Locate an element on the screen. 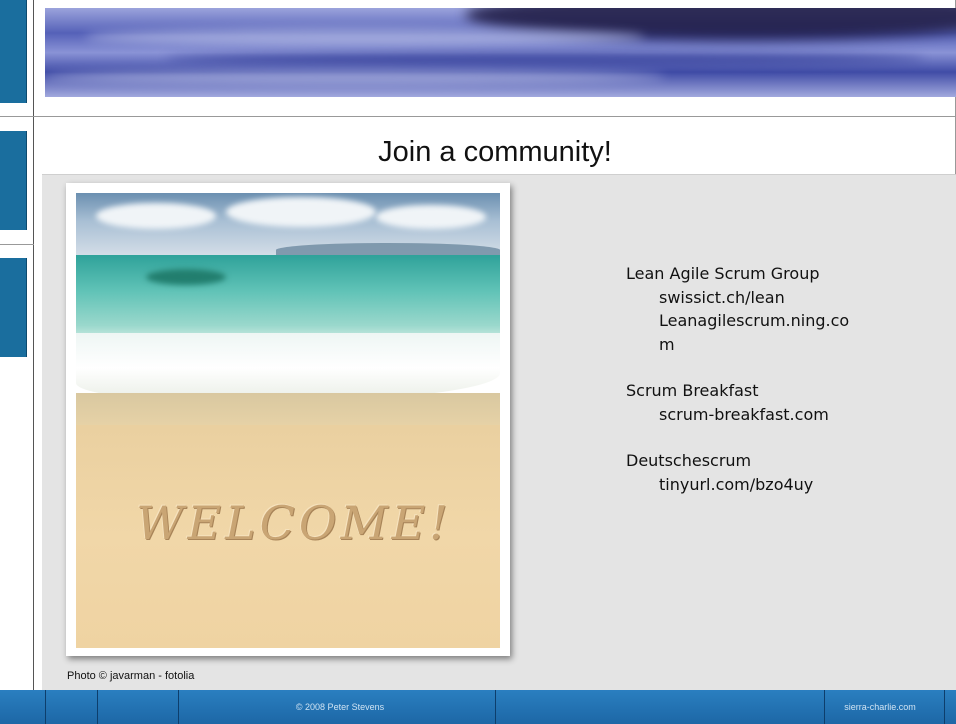  footer-copyright: © 2008 Peter Stevens is located at coordinates (340, 707).